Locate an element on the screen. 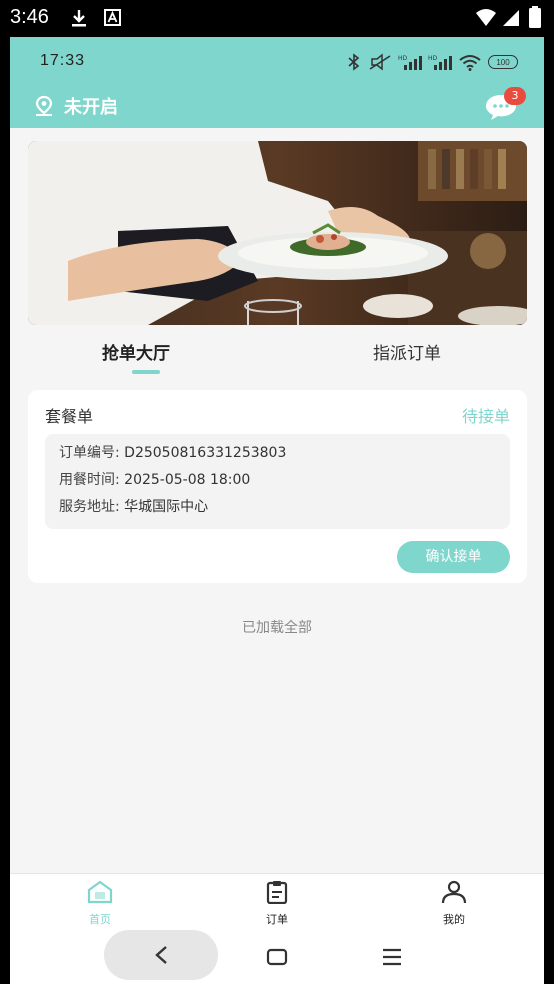  back-button is located at coordinates (161, 955).